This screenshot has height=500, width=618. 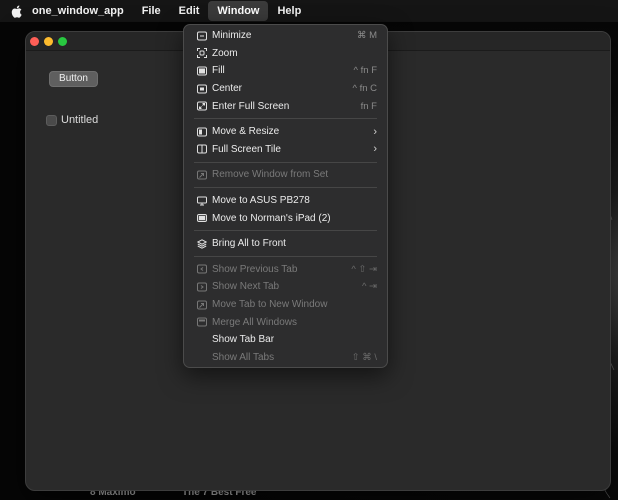 I want to click on menu-item-move-resize: Move & Resize ›, so click(x=285, y=132).